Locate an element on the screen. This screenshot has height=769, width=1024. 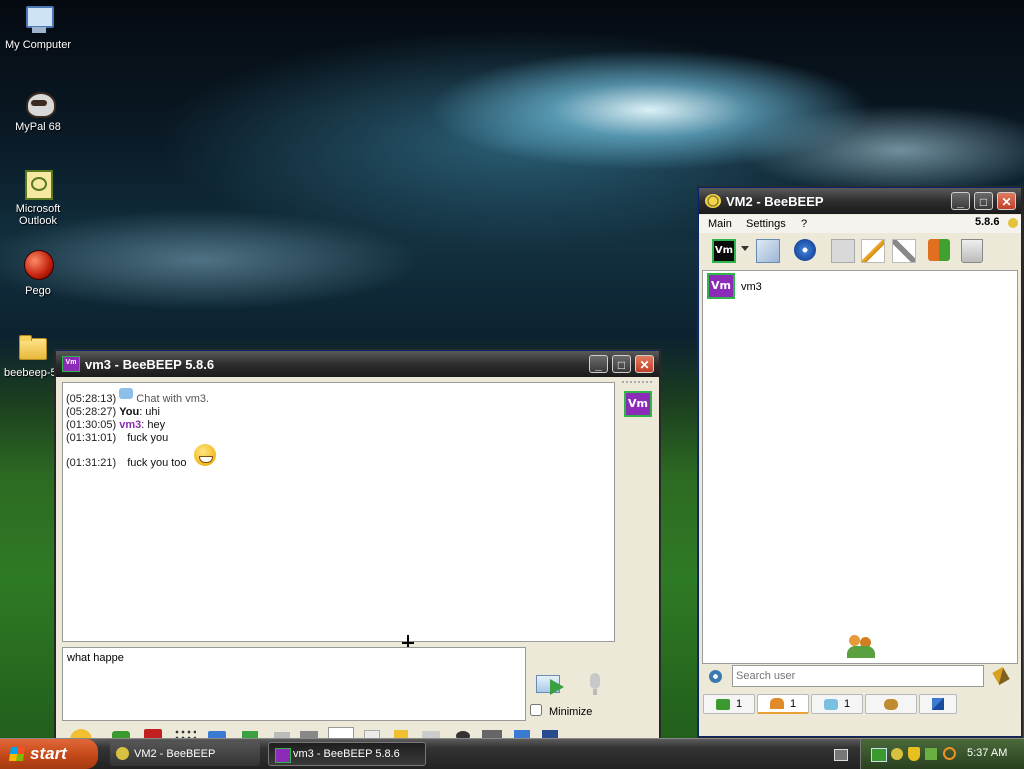
desktop-icon-outlook: Microsoft Outlook is located at coordinates (38, 197).